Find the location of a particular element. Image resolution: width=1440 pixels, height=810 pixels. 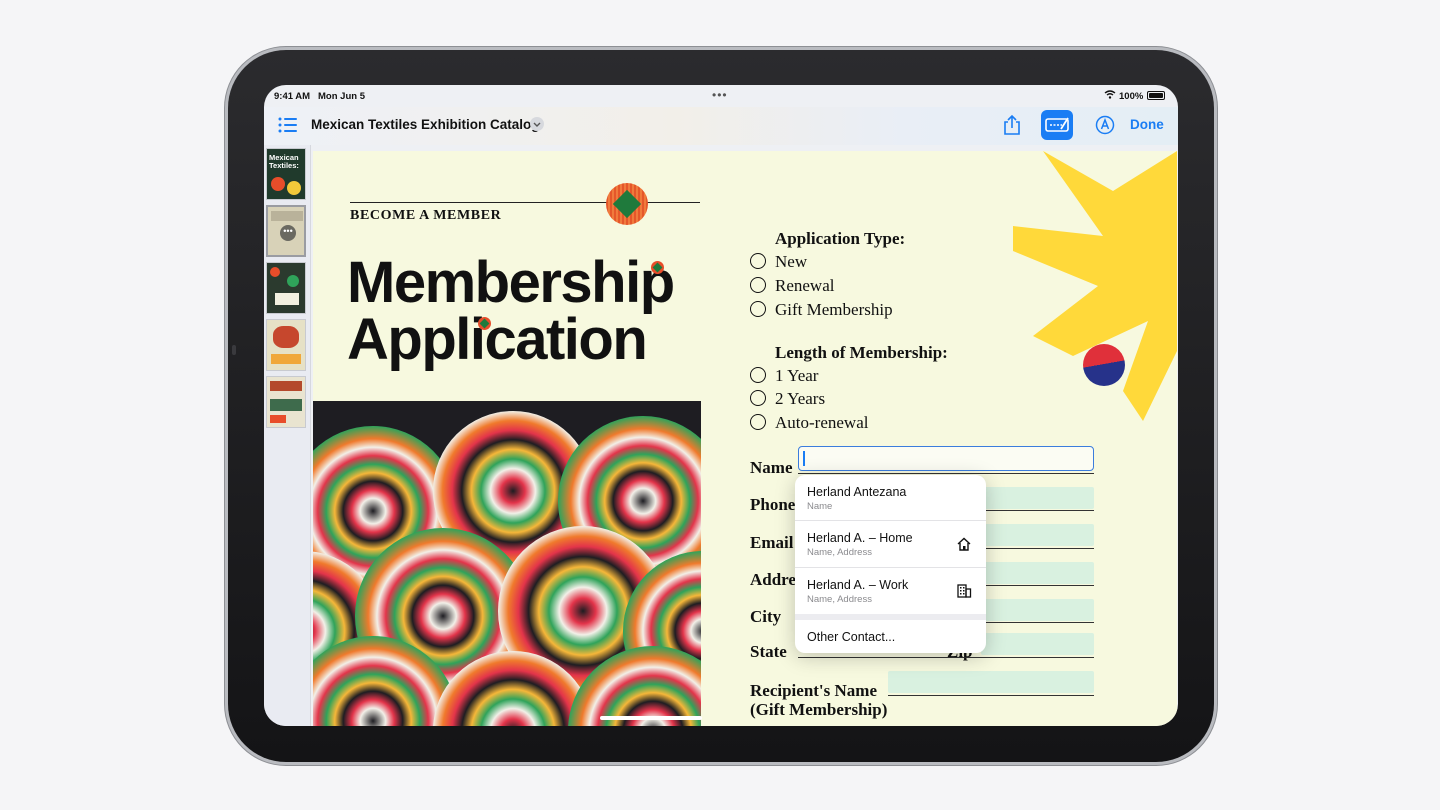

status-time: 9:41 AM is located at coordinates (292, 96).